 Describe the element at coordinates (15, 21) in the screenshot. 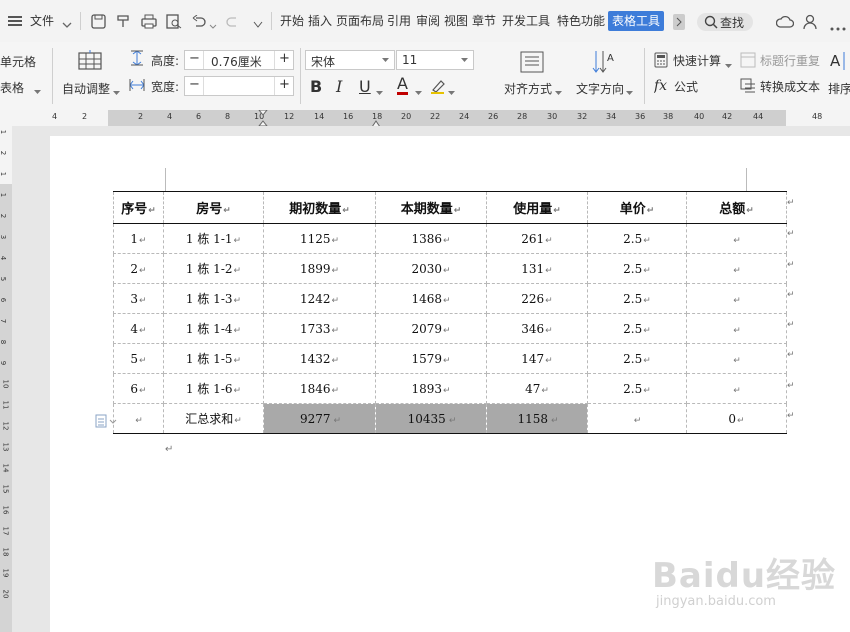

I see `hamburger-menu-icon` at that location.